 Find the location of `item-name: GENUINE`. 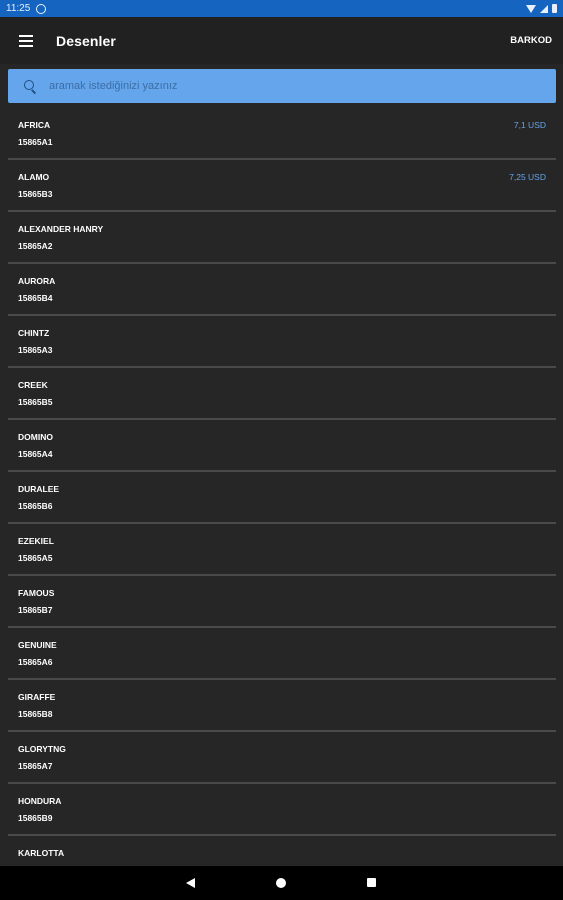

item-name: GENUINE is located at coordinates (37, 645).